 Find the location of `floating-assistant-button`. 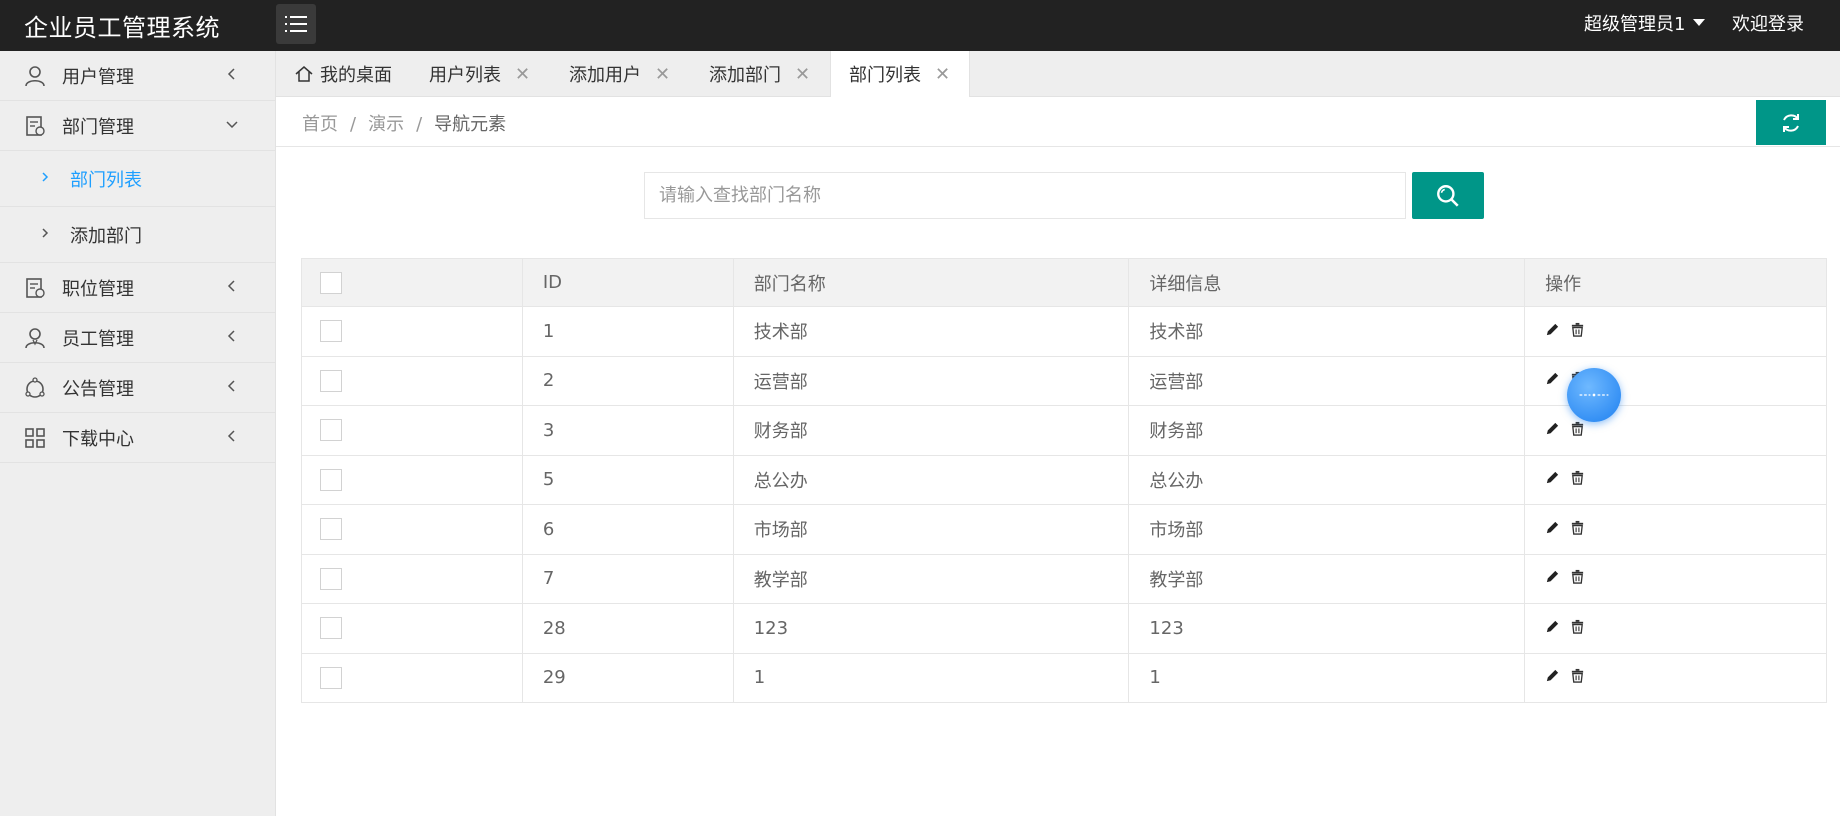

floating-assistant-button is located at coordinates (1594, 395).